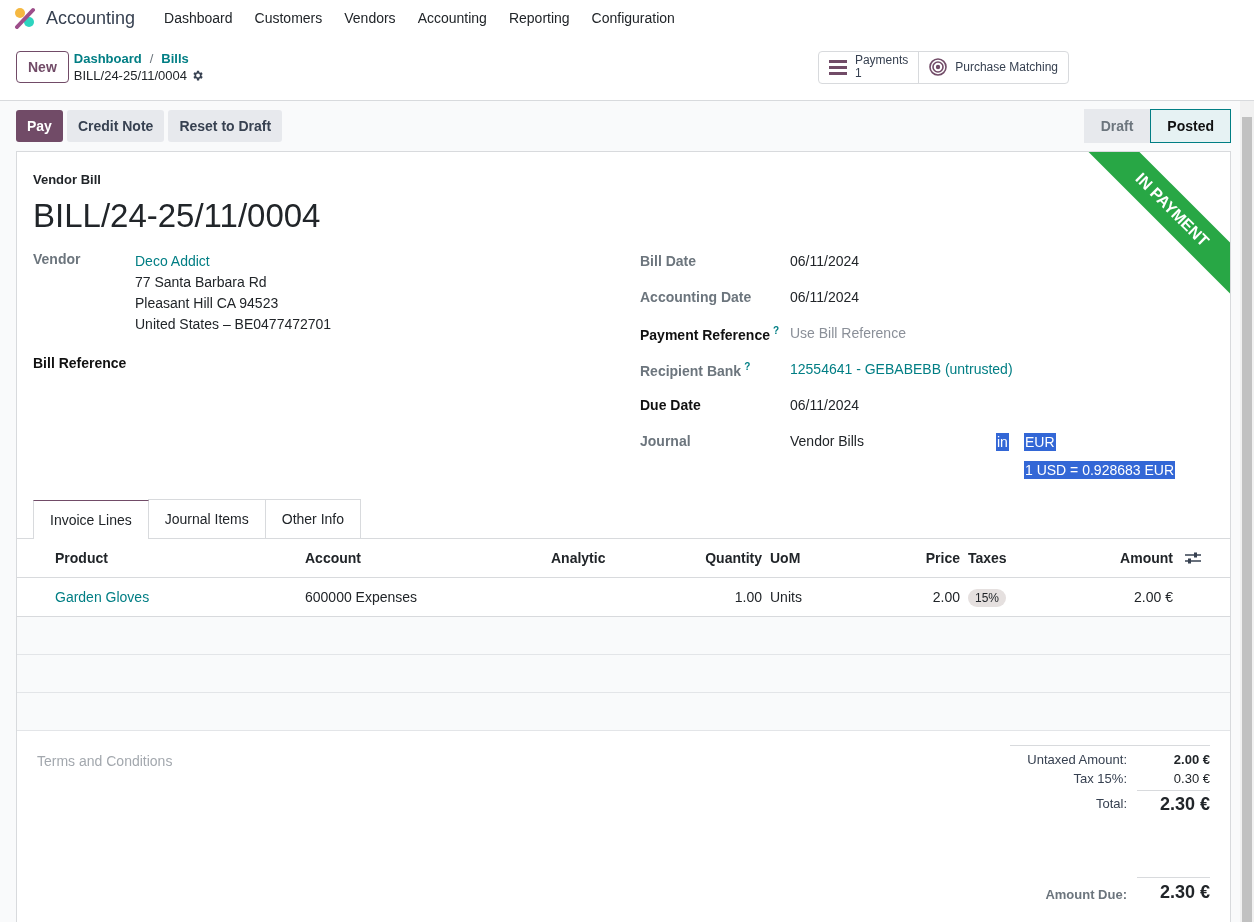  What do you see at coordinates (987, 598) in the screenshot?
I see `tax-tag: 15%` at bounding box center [987, 598].